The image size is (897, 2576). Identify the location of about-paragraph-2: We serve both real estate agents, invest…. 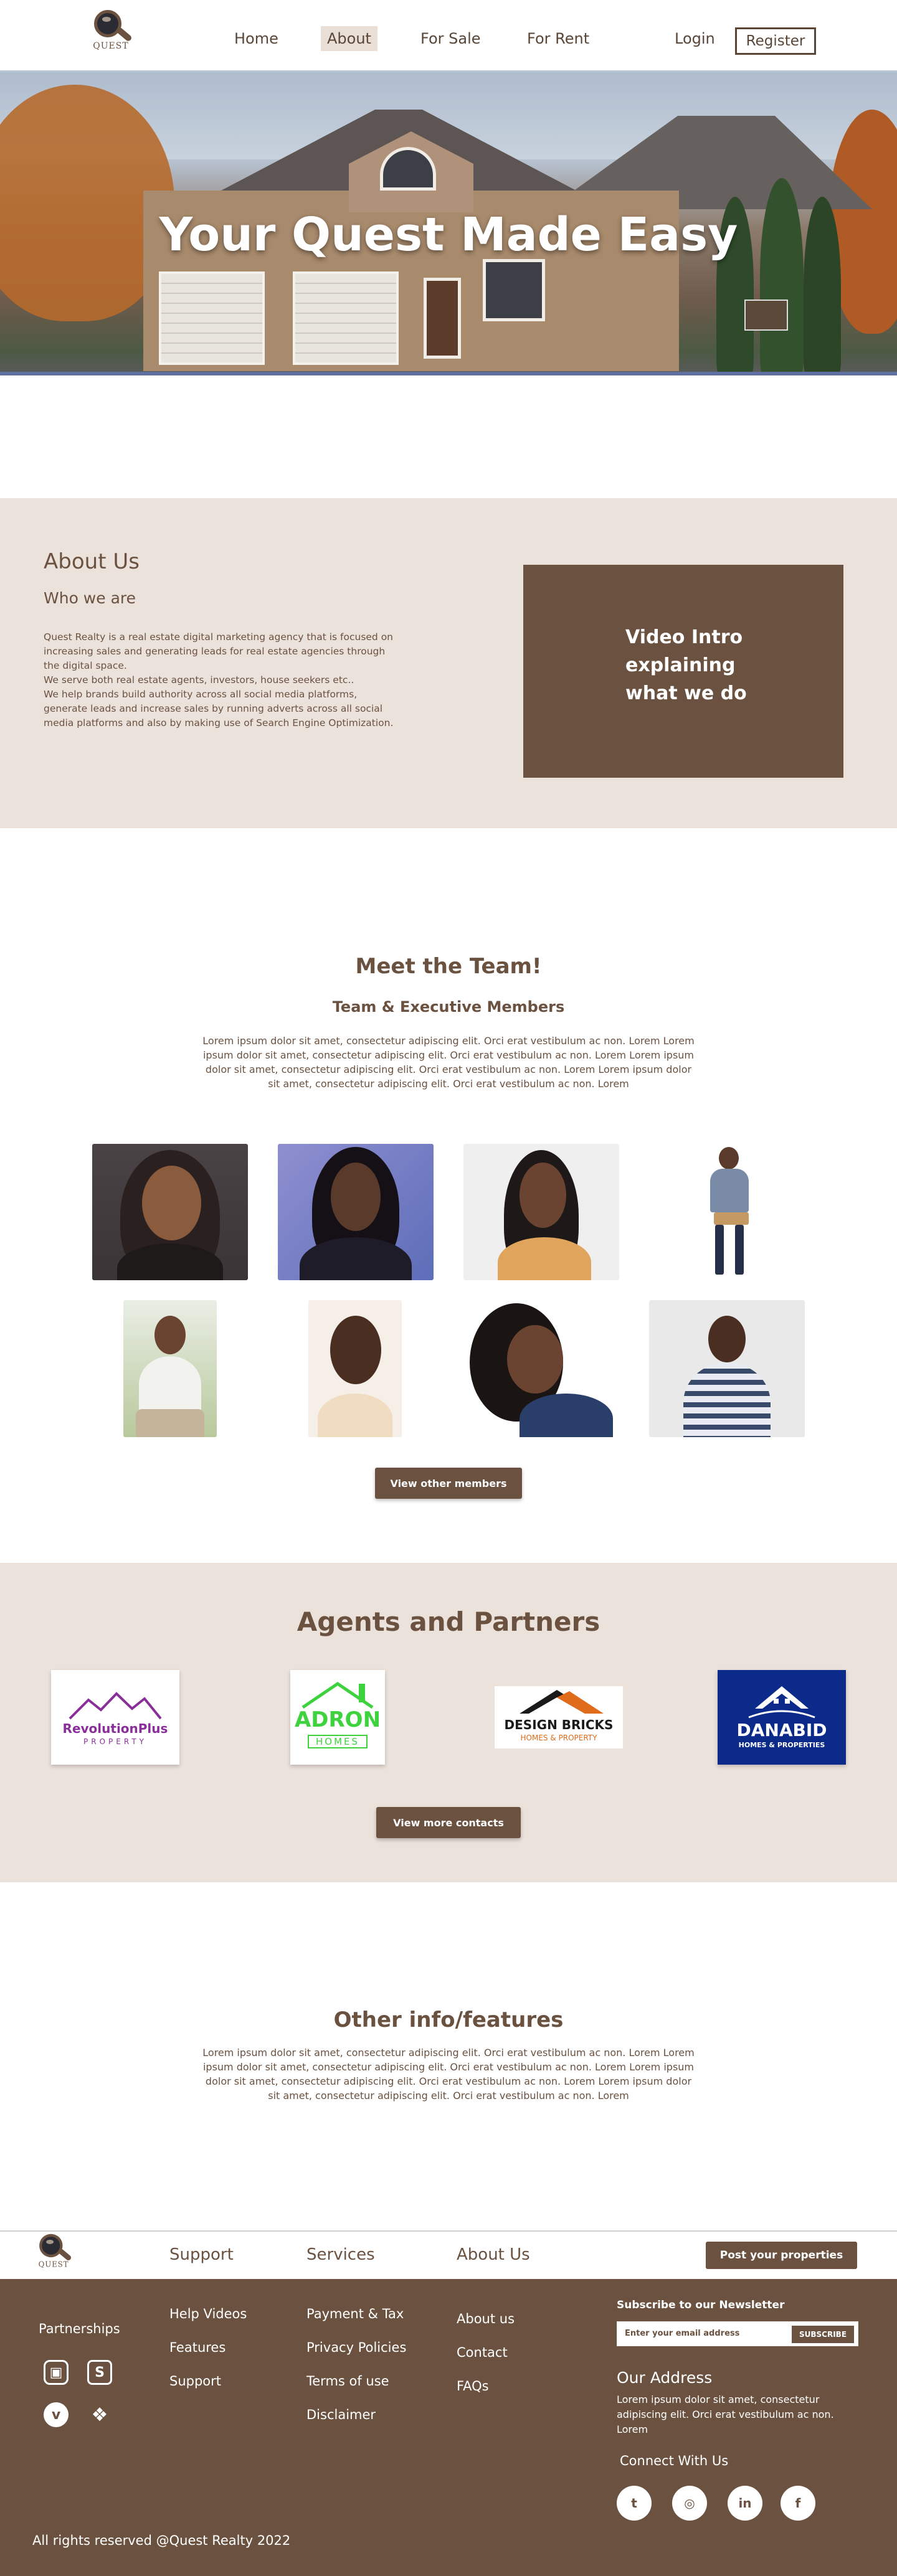
(199, 680).